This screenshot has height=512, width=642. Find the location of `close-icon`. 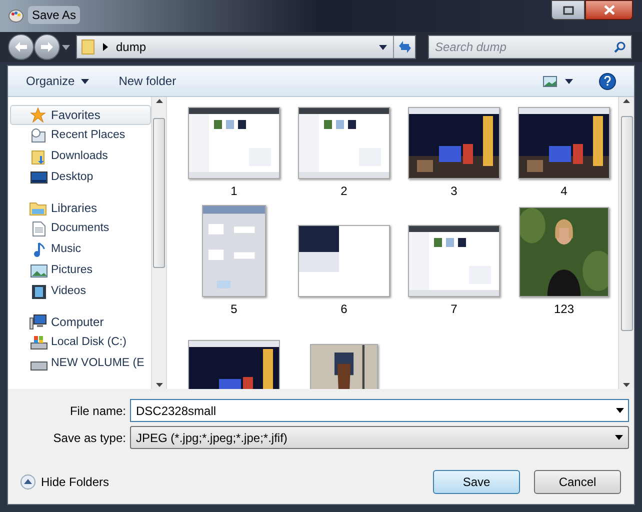

close-icon is located at coordinates (609, 10).